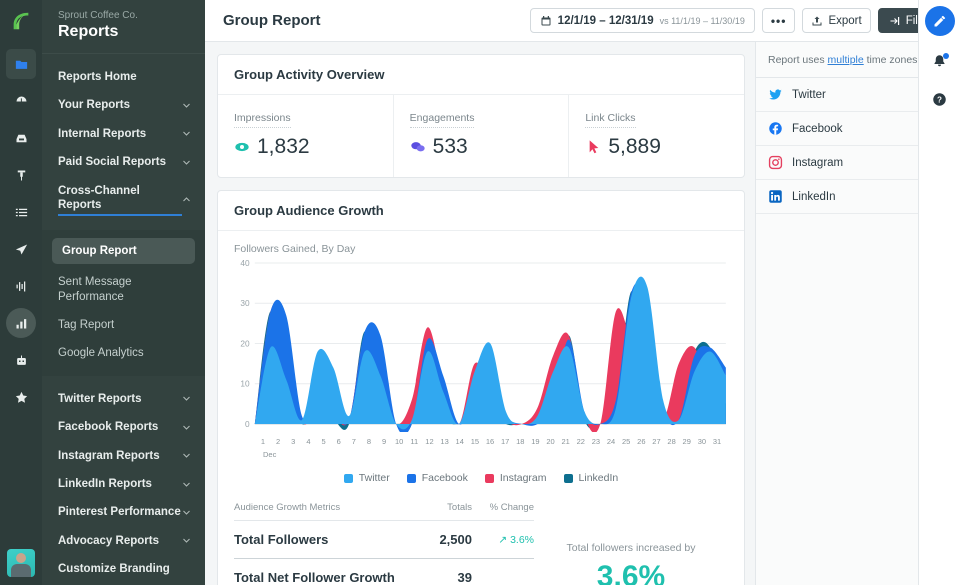 The height and width of the screenshot is (585, 960). What do you see at coordinates (21, 212) in the screenshot?
I see `rail-item-tasks` at bounding box center [21, 212].